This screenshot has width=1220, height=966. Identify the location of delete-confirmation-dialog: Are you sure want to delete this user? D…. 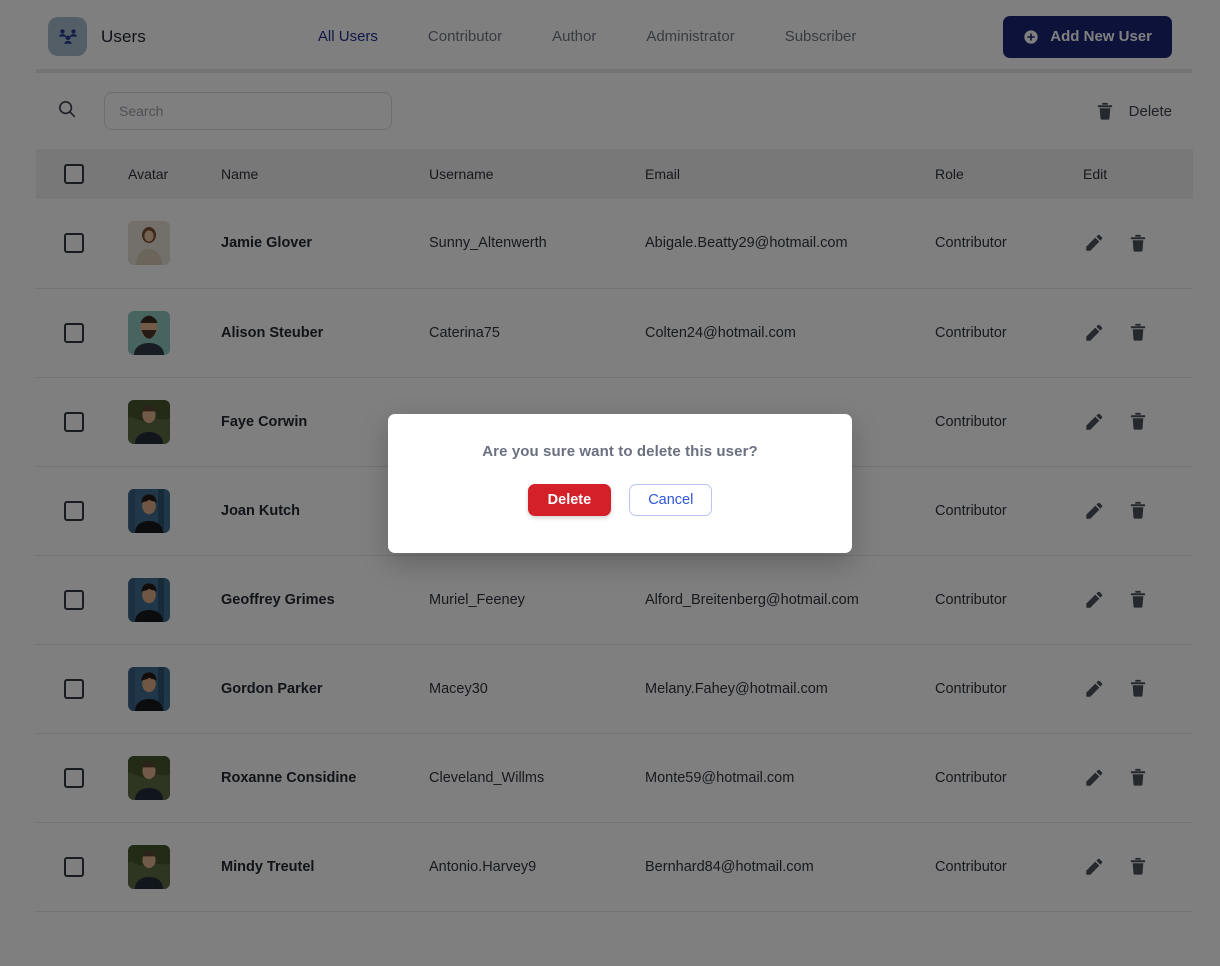
(620, 483).